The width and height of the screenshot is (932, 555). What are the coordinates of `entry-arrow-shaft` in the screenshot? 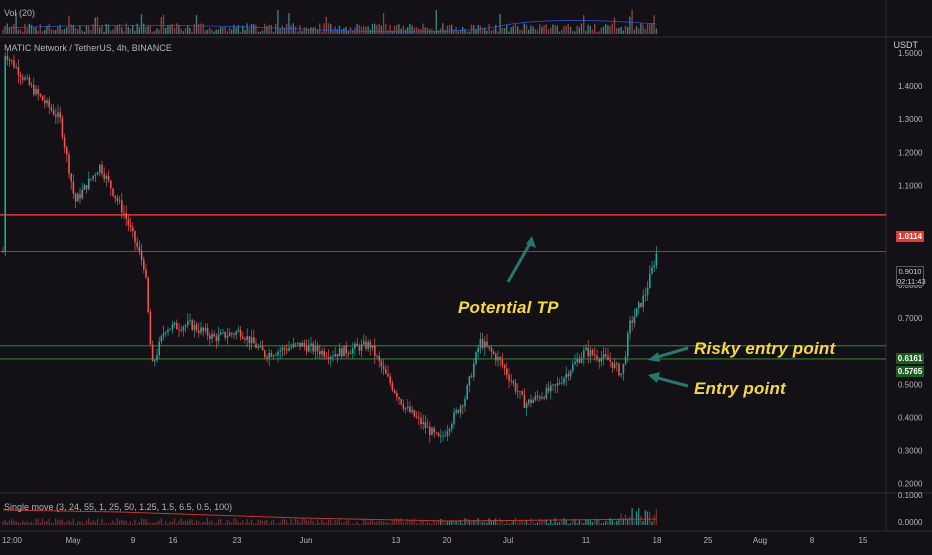 It's located at (671, 381).